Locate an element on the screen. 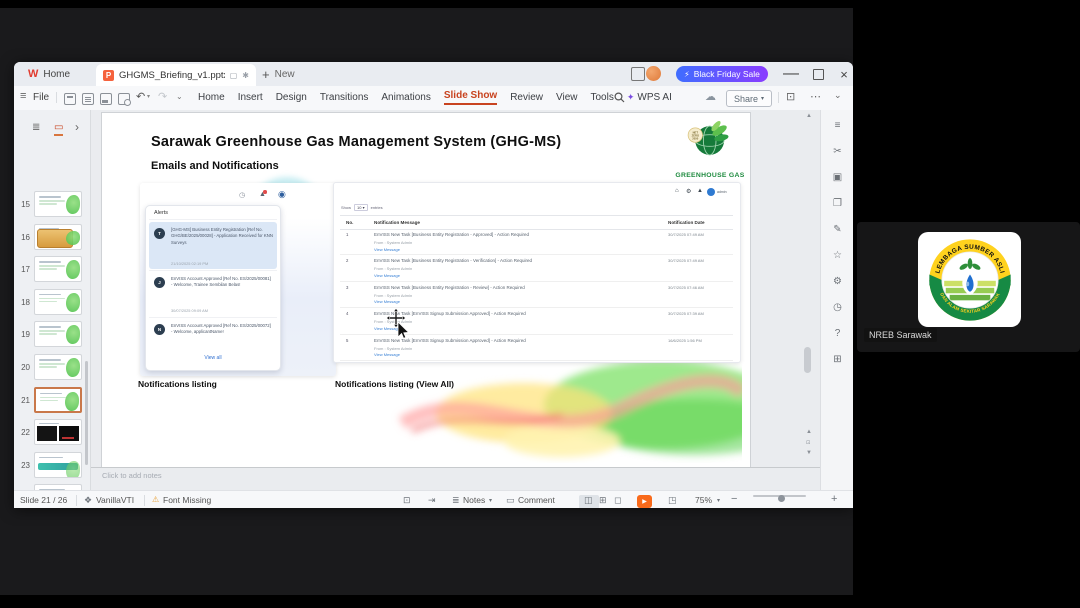 This screenshot has height=608, width=1080. menu-insert: Insert is located at coordinates (250, 97).